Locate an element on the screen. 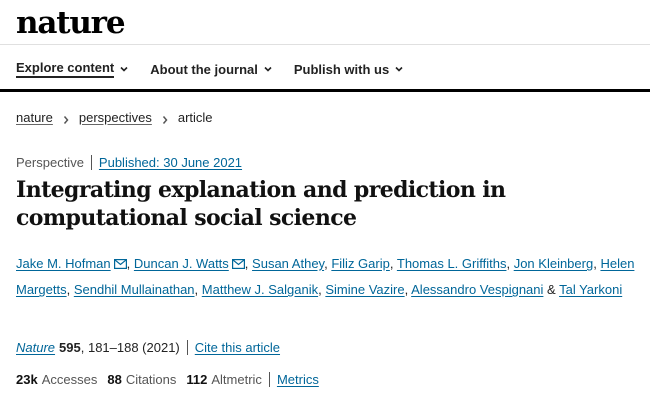 Image resolution: width=650 pixels, height=408 pixels. author-link: Filiz Garip is located at coordinates (360, 263).